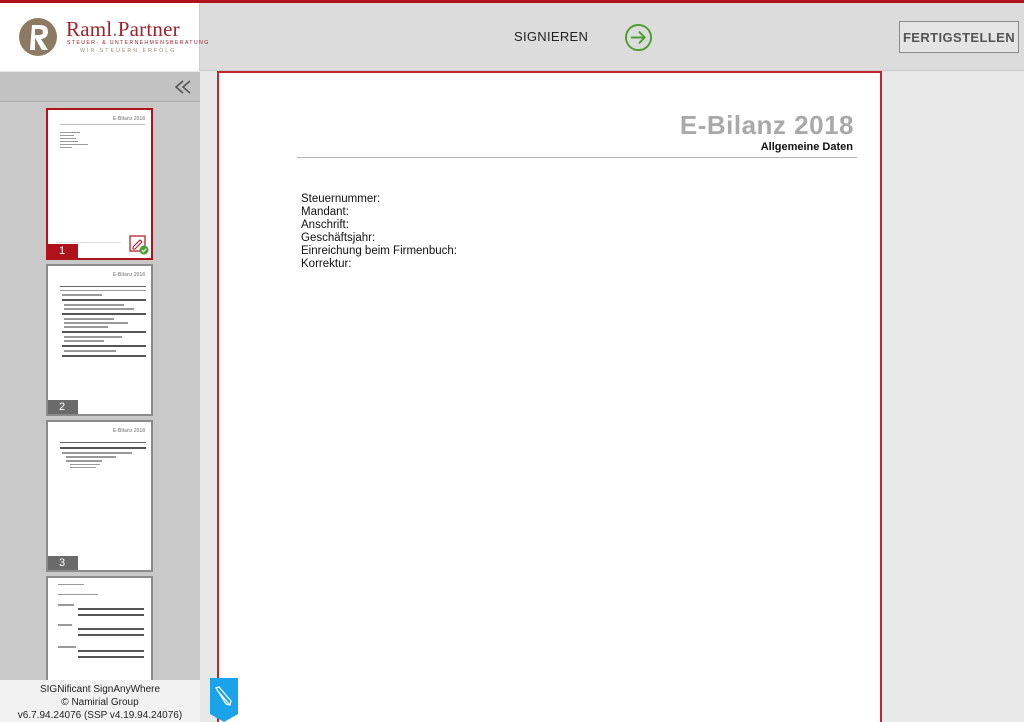 Image resolution: width=1024 pixels, height=722 pixels. I want to click on sidebar-toolbar, so click(100, 87).